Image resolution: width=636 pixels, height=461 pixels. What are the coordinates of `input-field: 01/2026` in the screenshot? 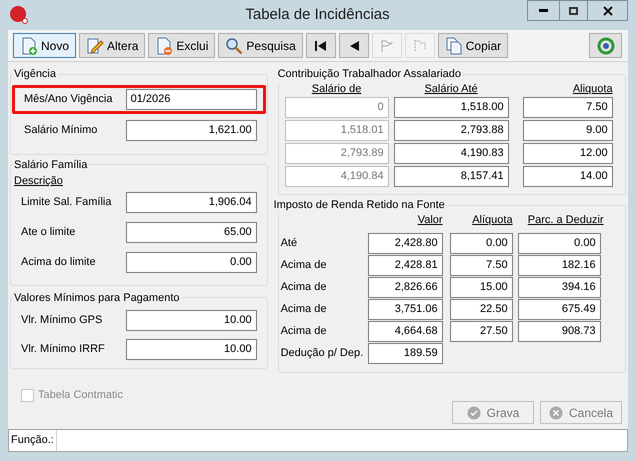 It's located at (191, 99).